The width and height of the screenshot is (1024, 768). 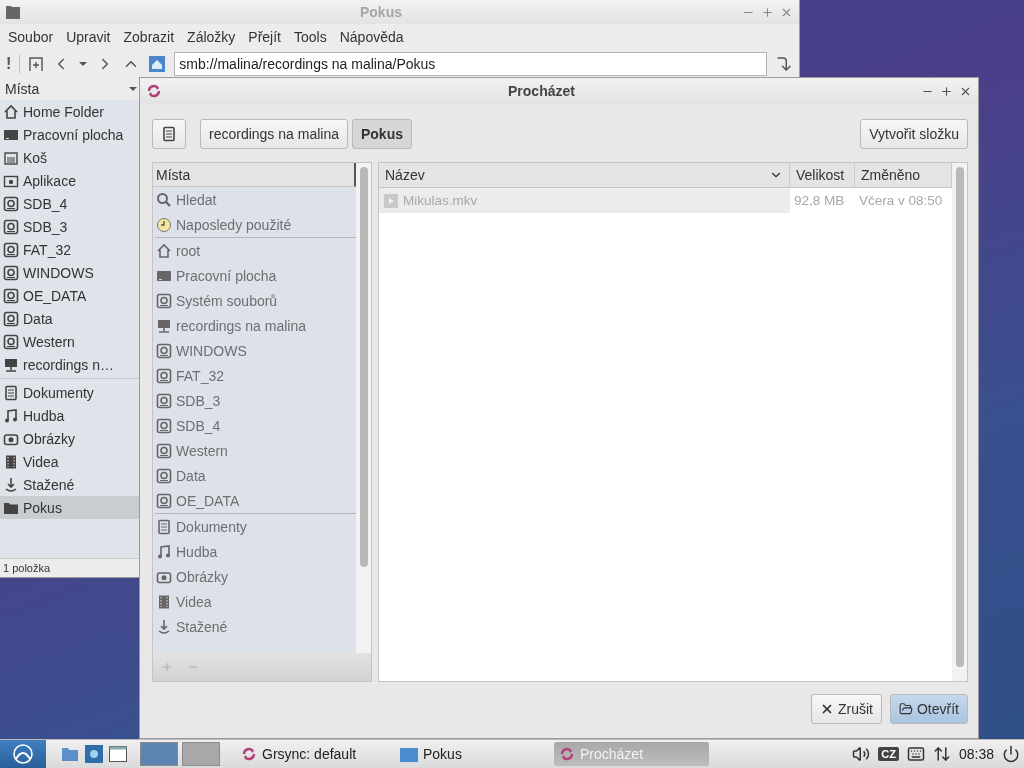 What do you see at coordinates (164, 224) in the screenshot?
I see `clock-icon` at bounding box center [164, 224].